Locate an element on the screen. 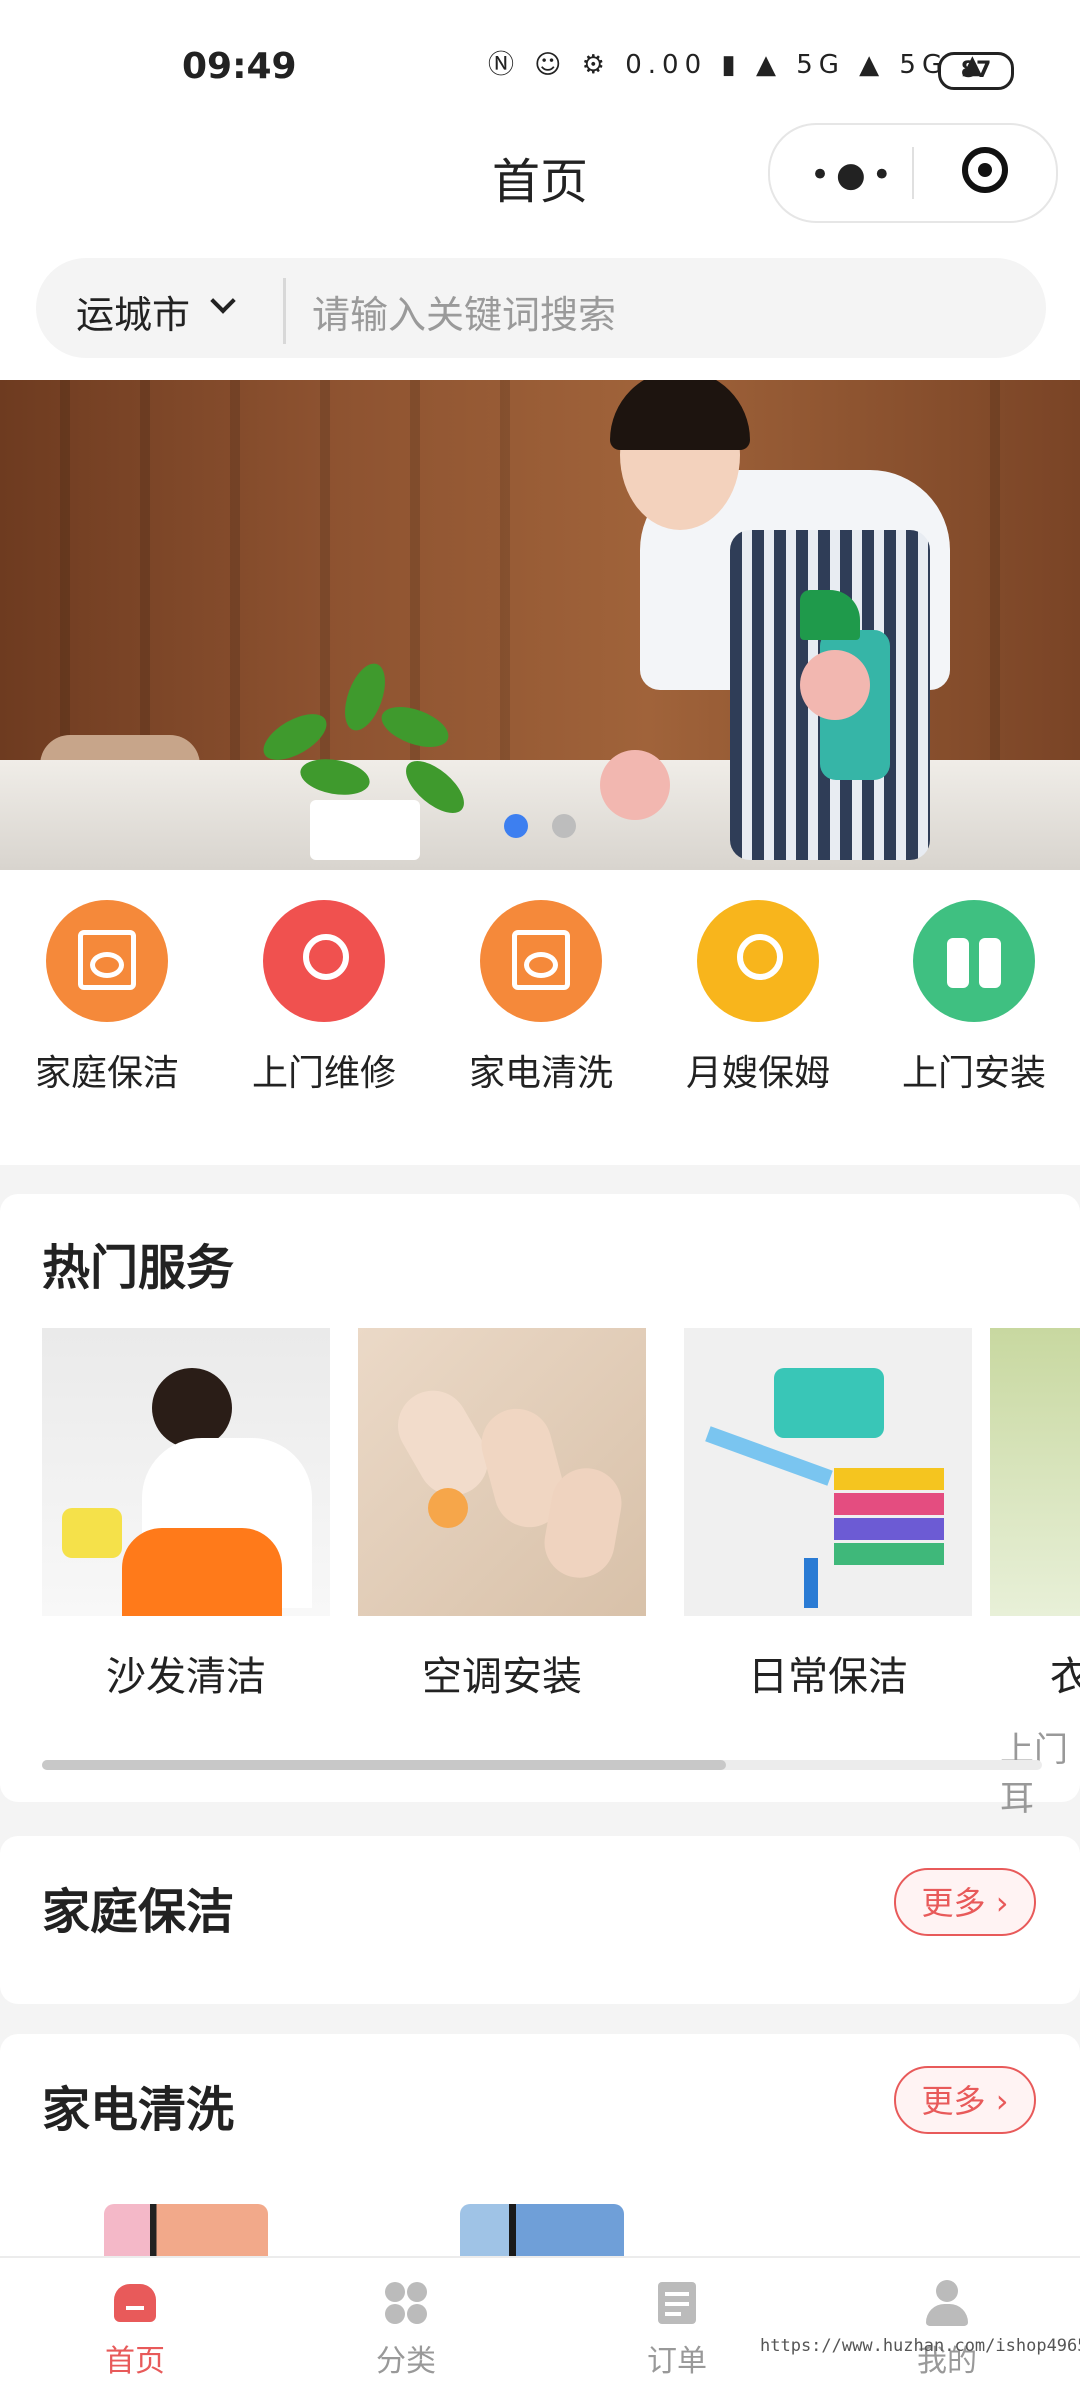 Image resolution: width=1080 pixels, height=2402 pixels. tab-label: 分类 is located at coordinates (406, 2361).